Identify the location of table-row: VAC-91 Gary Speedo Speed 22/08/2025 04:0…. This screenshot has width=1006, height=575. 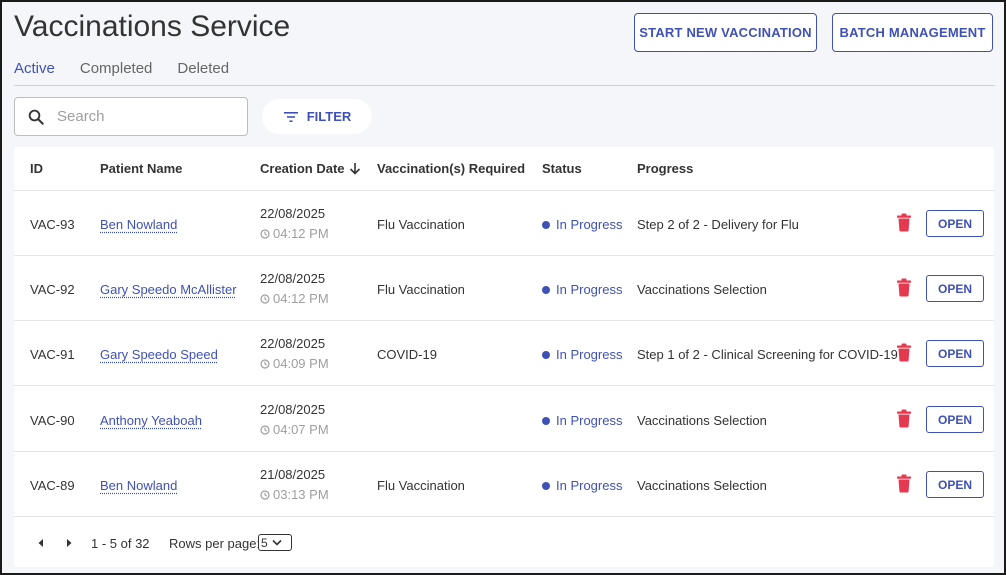
(504, 353).